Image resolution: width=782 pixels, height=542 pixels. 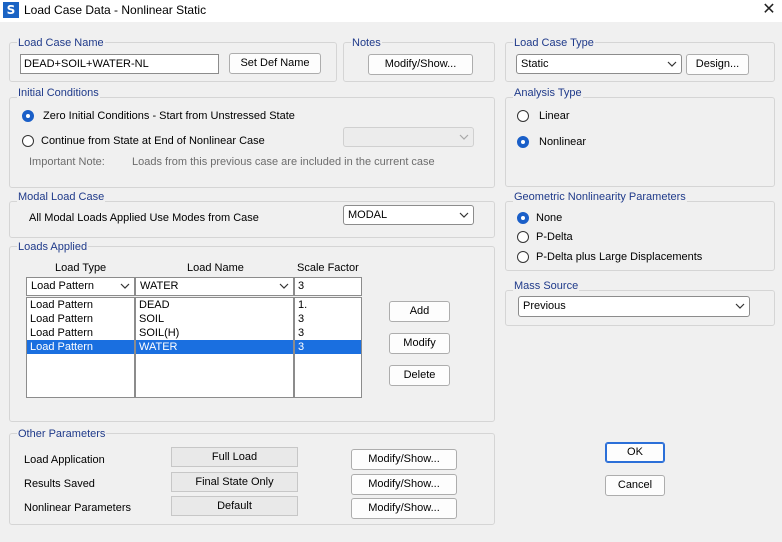 I want to click on analysis-type-title: Analysis Type, so click(x=548, y=93).